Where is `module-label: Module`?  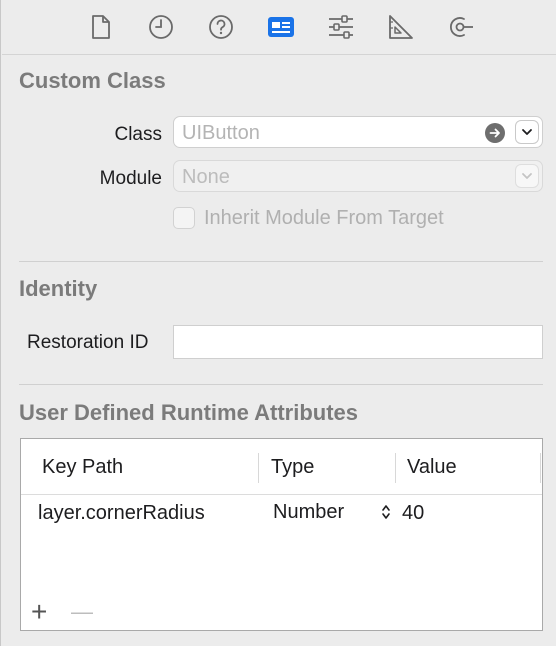
module-label: Module is located at coordinates (130, 178).